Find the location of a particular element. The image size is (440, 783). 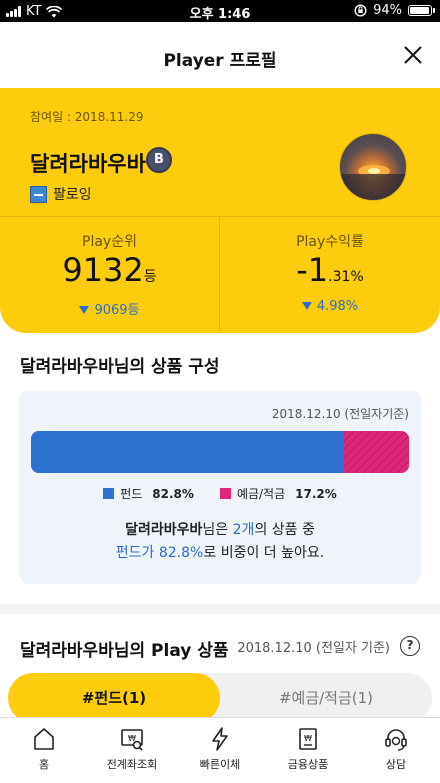

follow-toggle: 팔로잉 is located at coordinates (61, 194).